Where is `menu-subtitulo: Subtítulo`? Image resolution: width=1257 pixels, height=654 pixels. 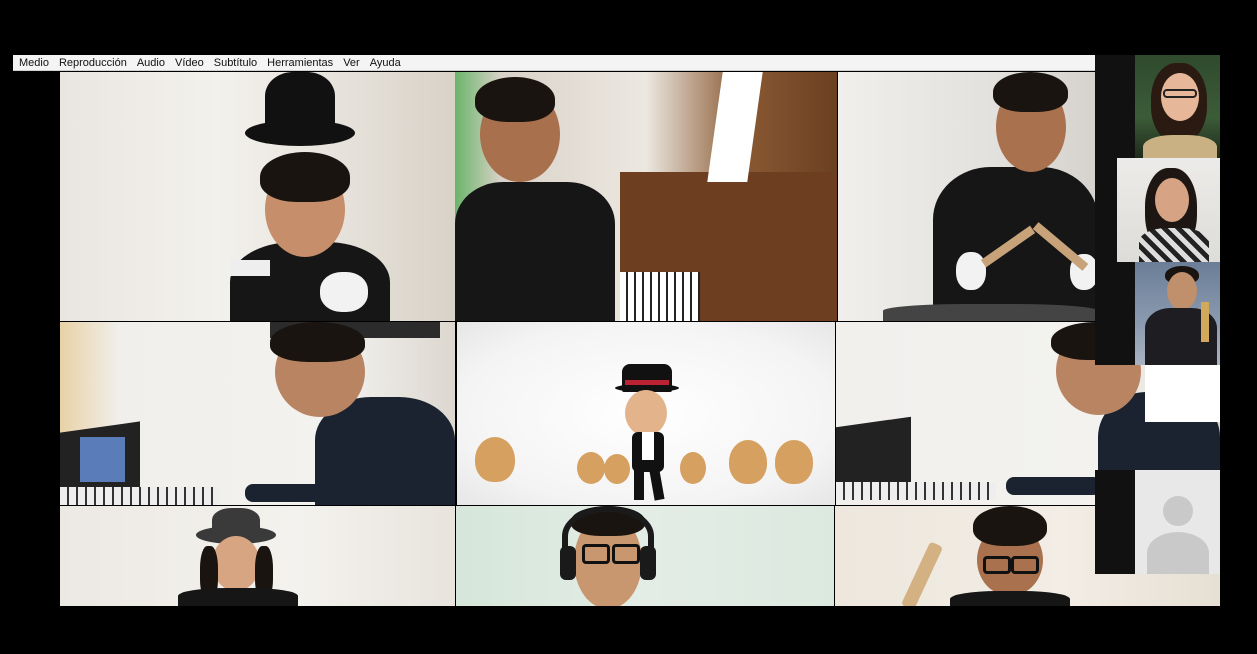
menu-subtitulo: Subtítulo is located at coordinates (235, 63).